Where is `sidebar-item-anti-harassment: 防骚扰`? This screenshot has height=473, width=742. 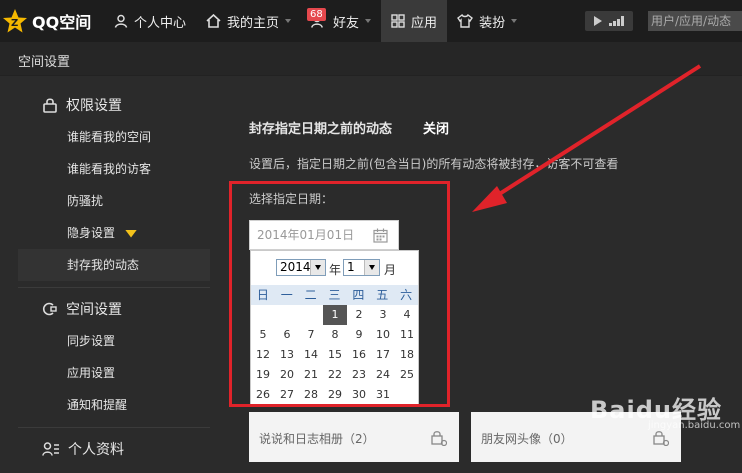 sidebar-item-anti-harassment: 防骚扰 is located at coordinates (114, 201).